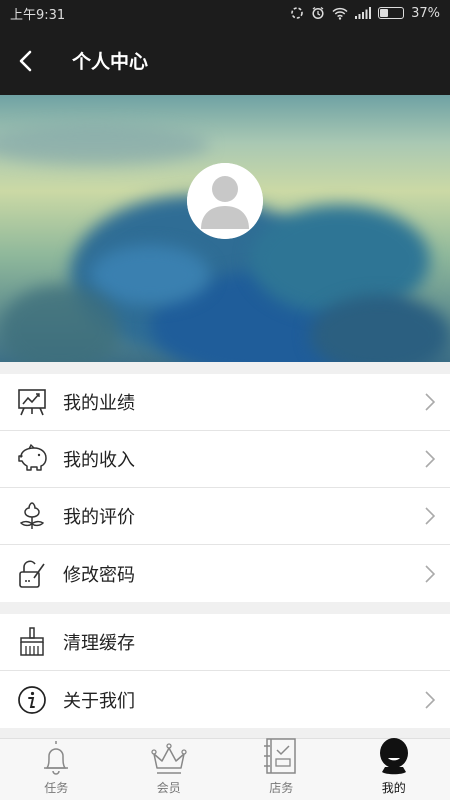 This screenshot has height=800, width=450. I want to click on sync-icon, so click(297, 13).